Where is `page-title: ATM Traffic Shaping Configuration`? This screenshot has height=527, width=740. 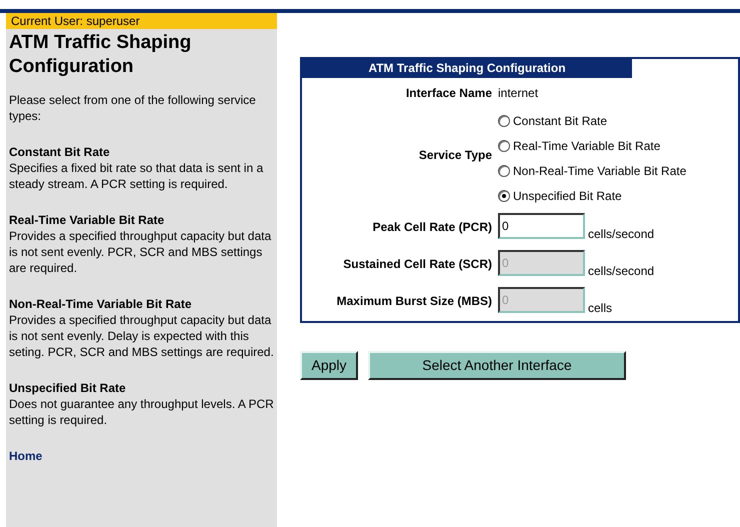 page-title: ATM Traffic Shaping Configuration is located at coordinates (100, 55).